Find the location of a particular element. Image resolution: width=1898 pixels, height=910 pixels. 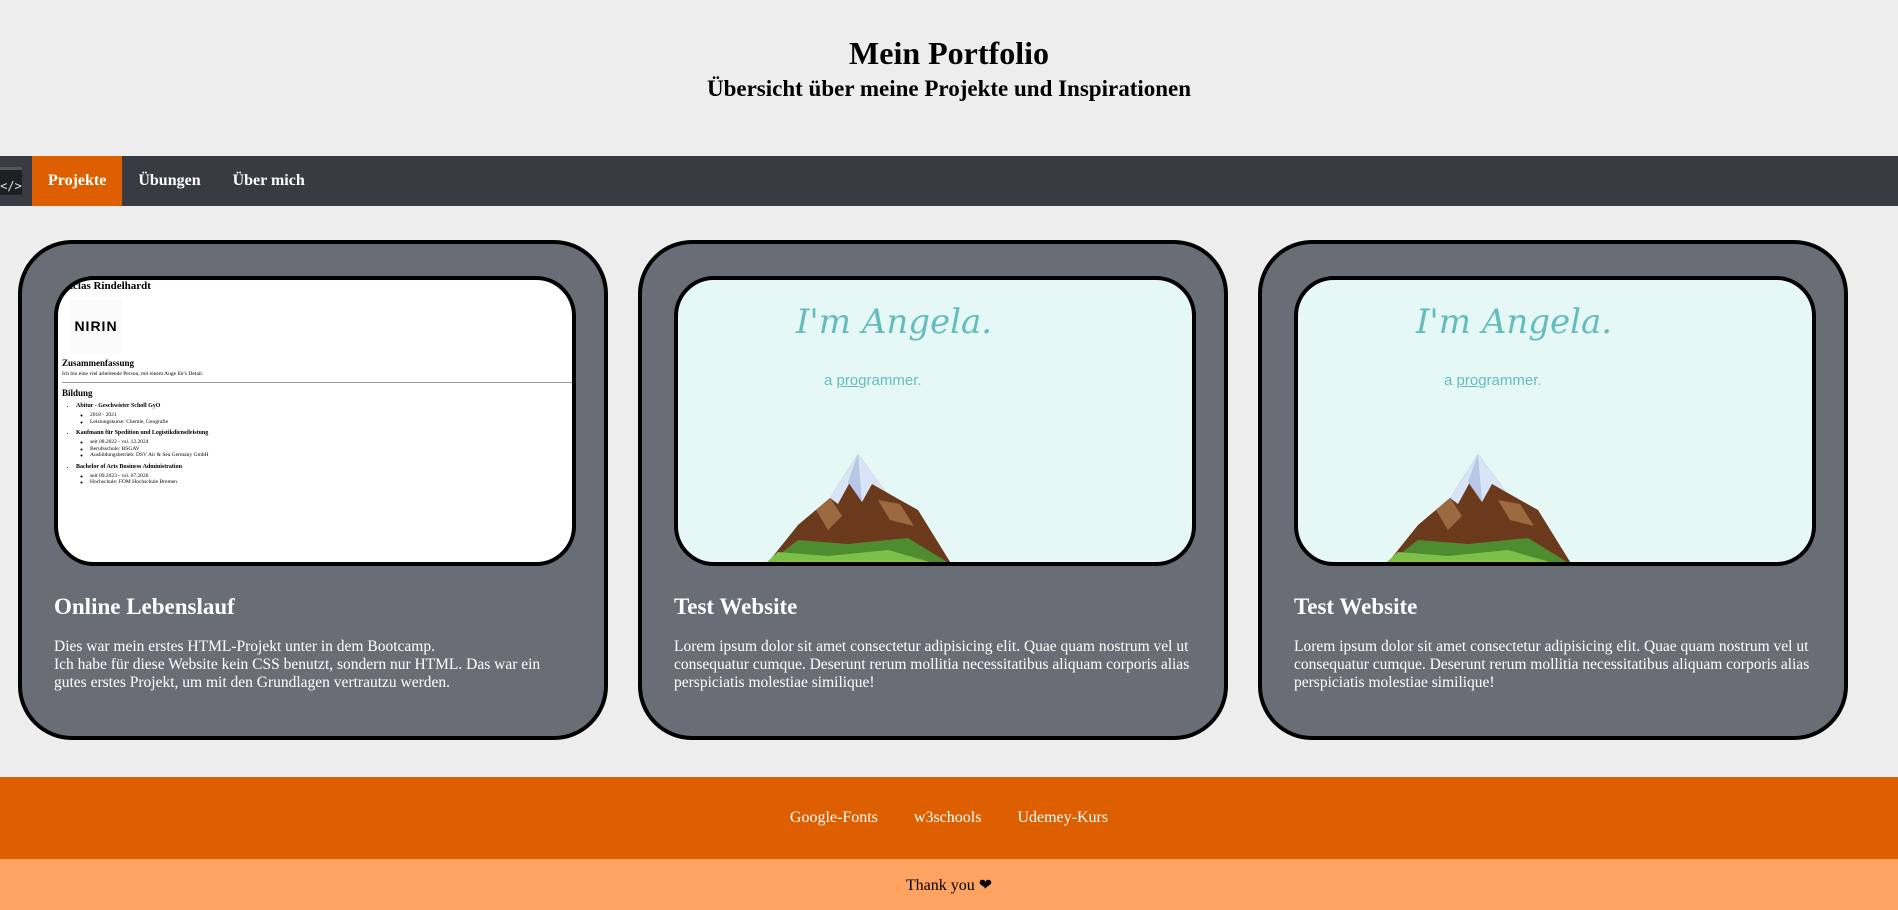

cv-divider is located at coordinates (317, 382).